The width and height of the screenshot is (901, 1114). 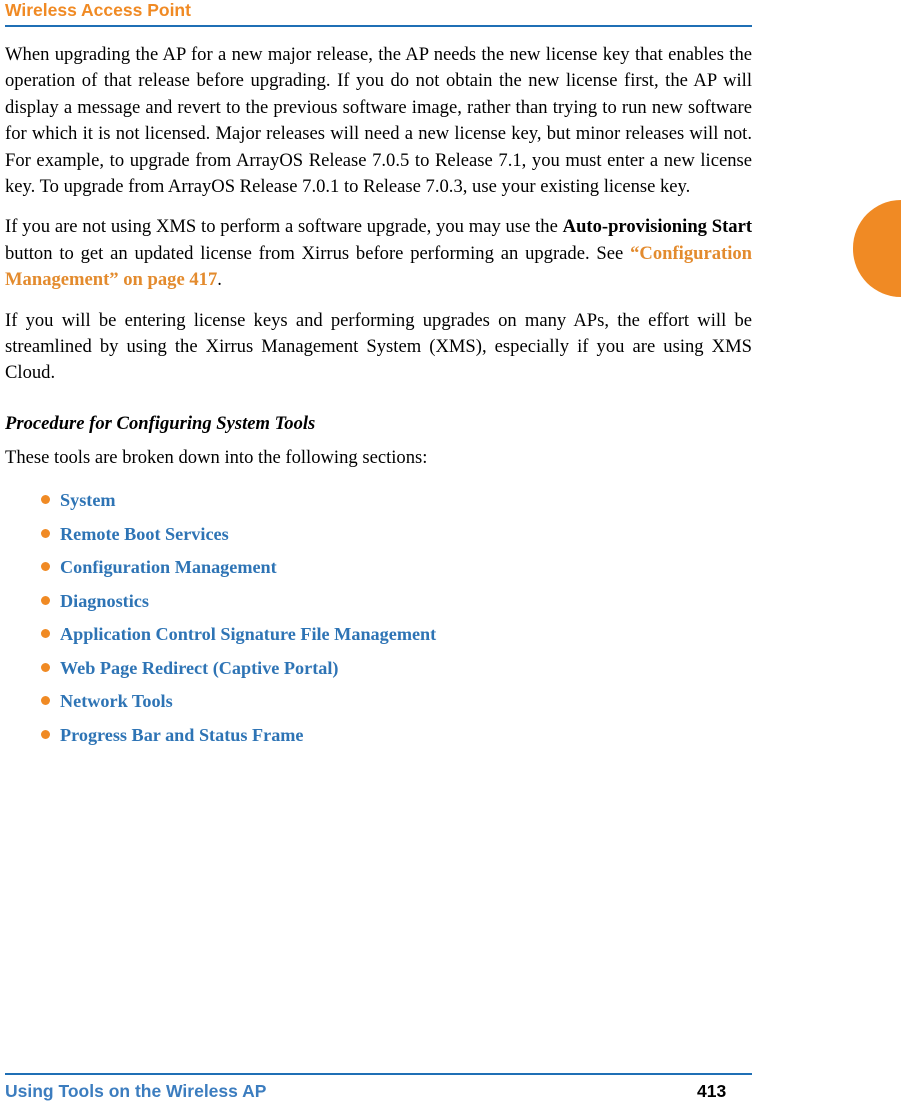 I want to click on list-item: Configuration Management, so click(x=378, y=567).